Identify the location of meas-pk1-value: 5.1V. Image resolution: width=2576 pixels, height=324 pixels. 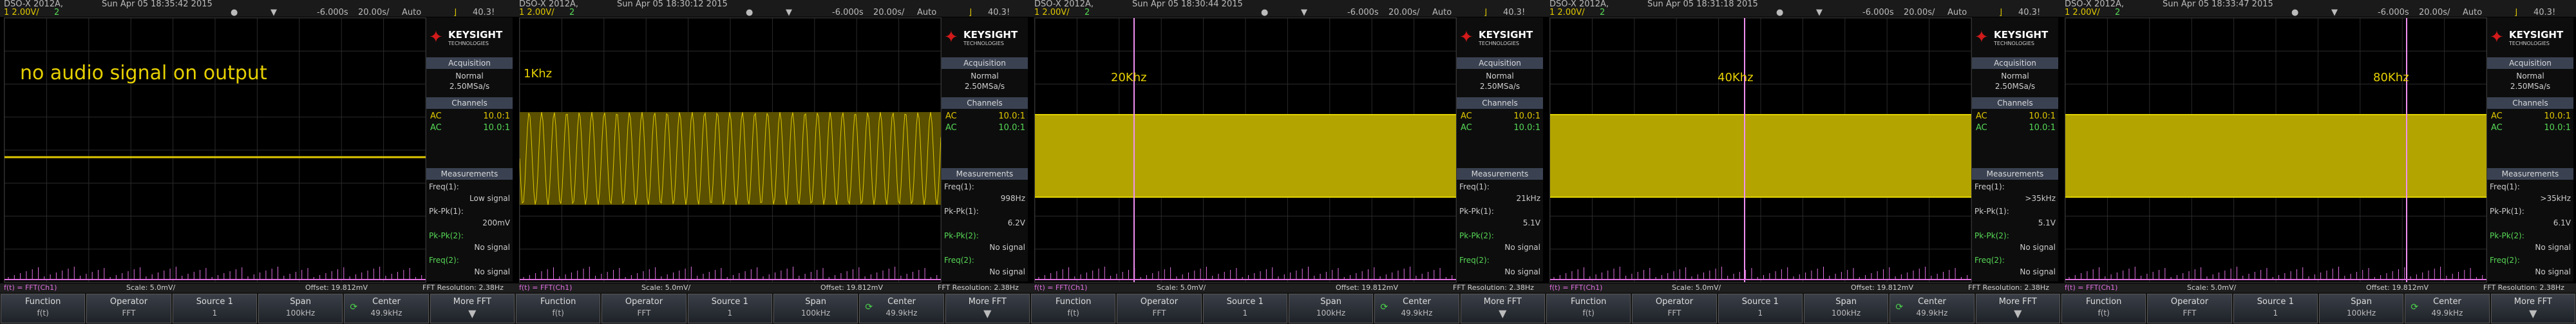
(2047, 222).